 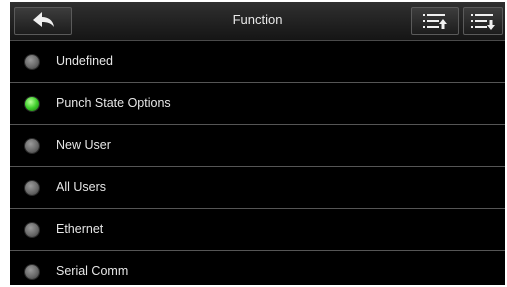 I want to click on option-label: New User, so click(x=83, y=145).